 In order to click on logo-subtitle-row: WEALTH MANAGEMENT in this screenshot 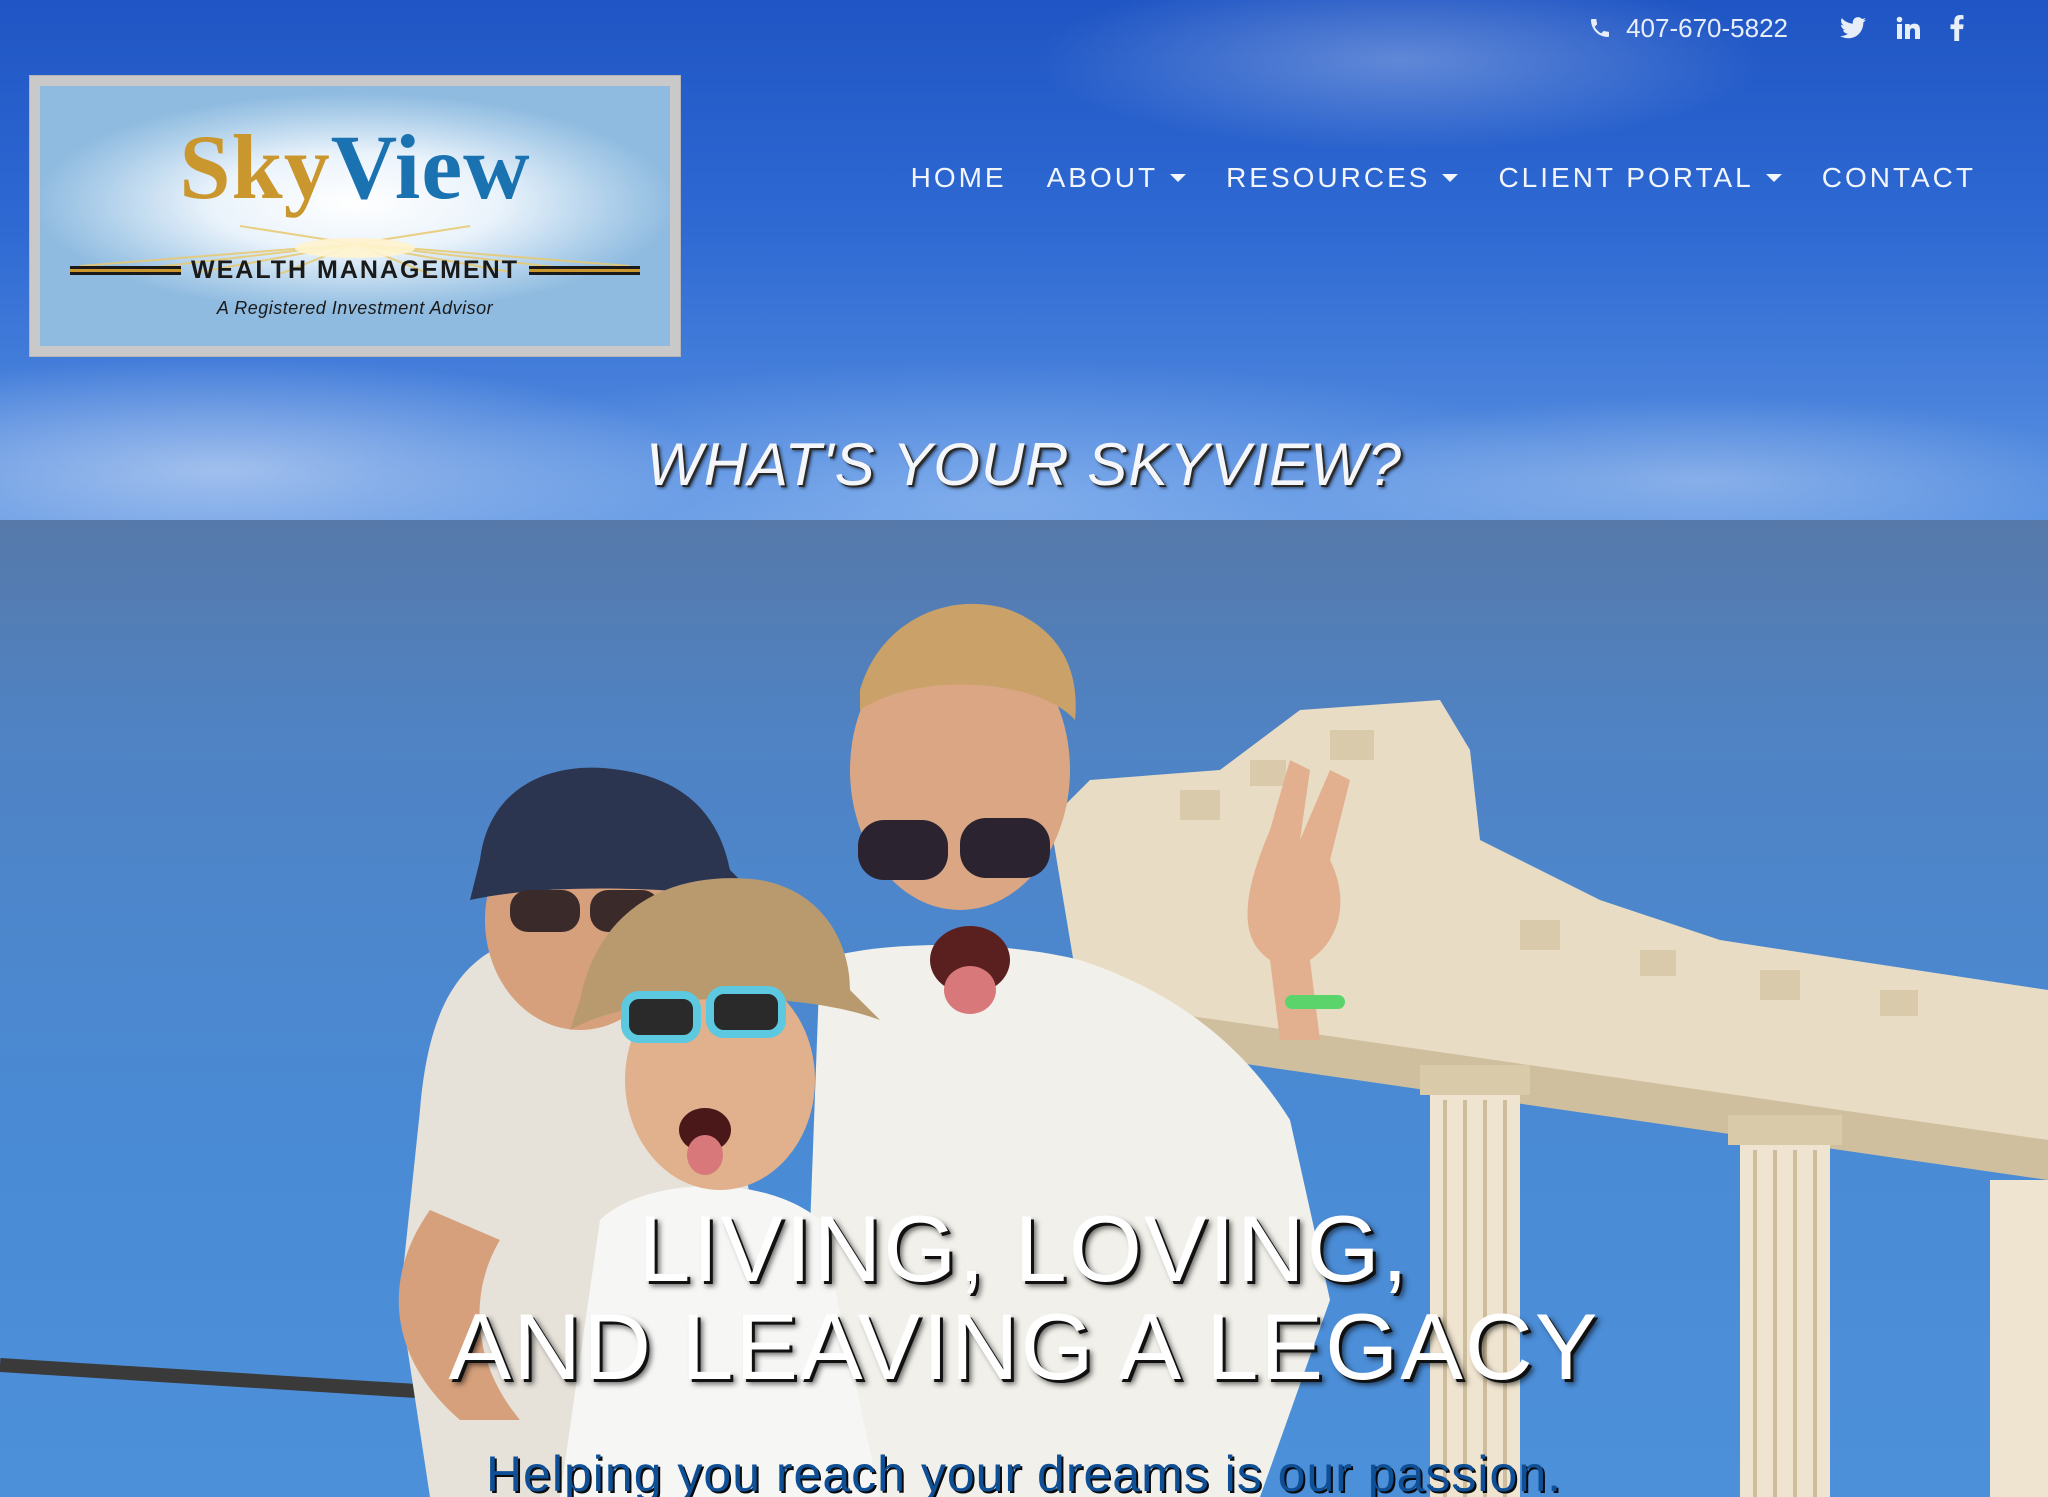, I will do `click(355, 270)`.